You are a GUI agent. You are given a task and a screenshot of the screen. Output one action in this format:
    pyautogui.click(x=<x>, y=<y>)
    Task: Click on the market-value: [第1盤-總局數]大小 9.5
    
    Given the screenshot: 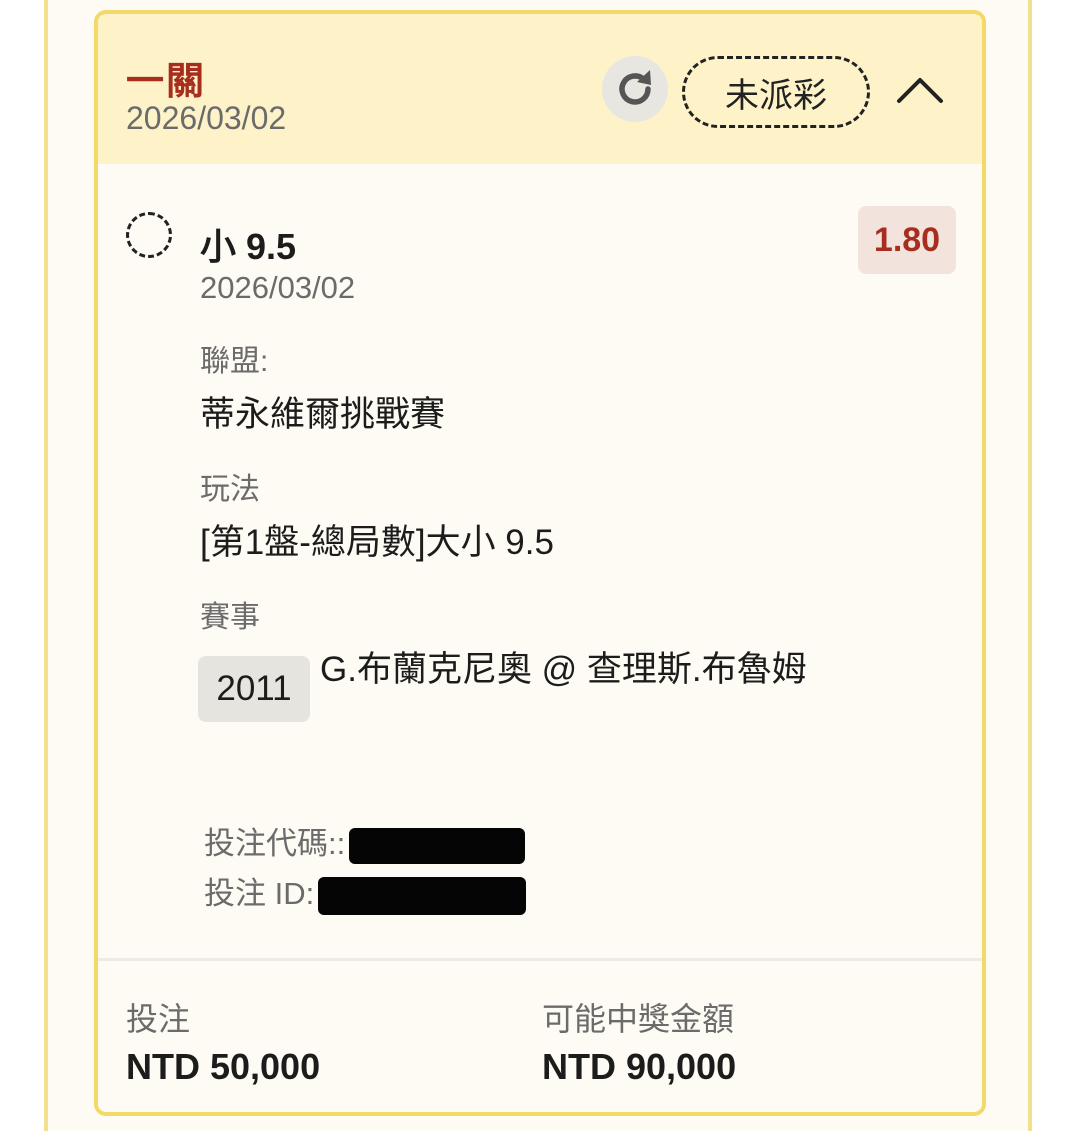 What is the action you would take?
    pyautogui.click(x=377, y=542)
    